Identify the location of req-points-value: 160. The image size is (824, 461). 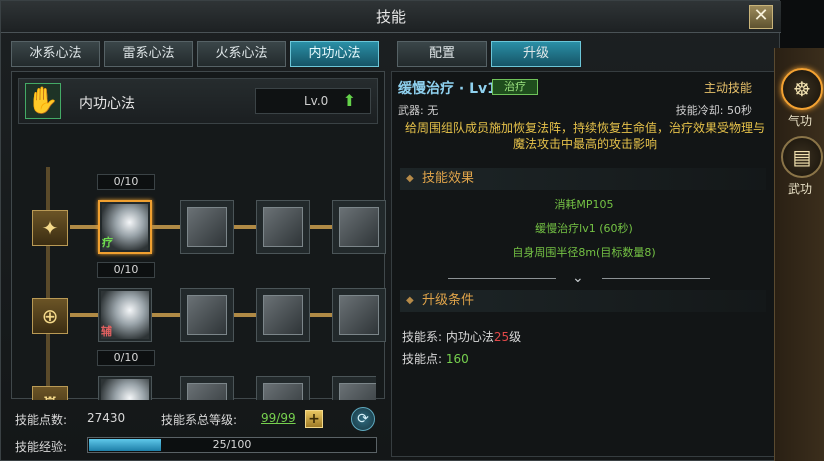
(457, 359).